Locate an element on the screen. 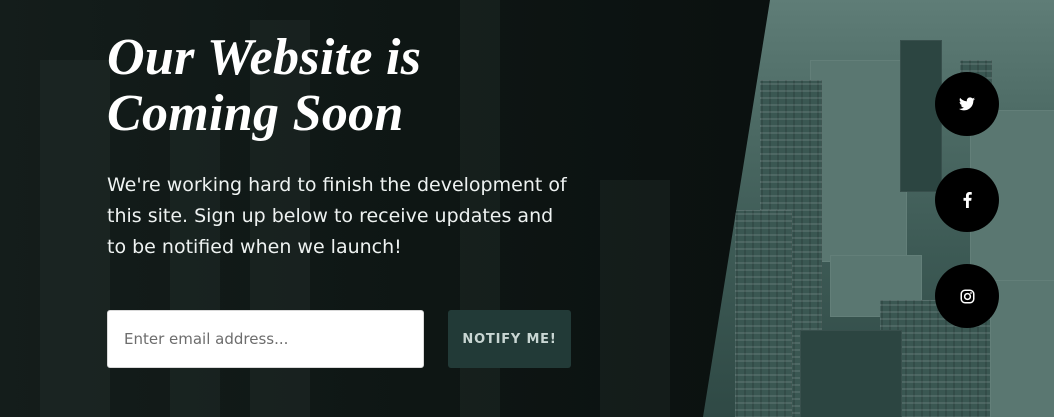 This screenshot has height=417, width=1054. facebook-link is located at coordinates (967, 200).